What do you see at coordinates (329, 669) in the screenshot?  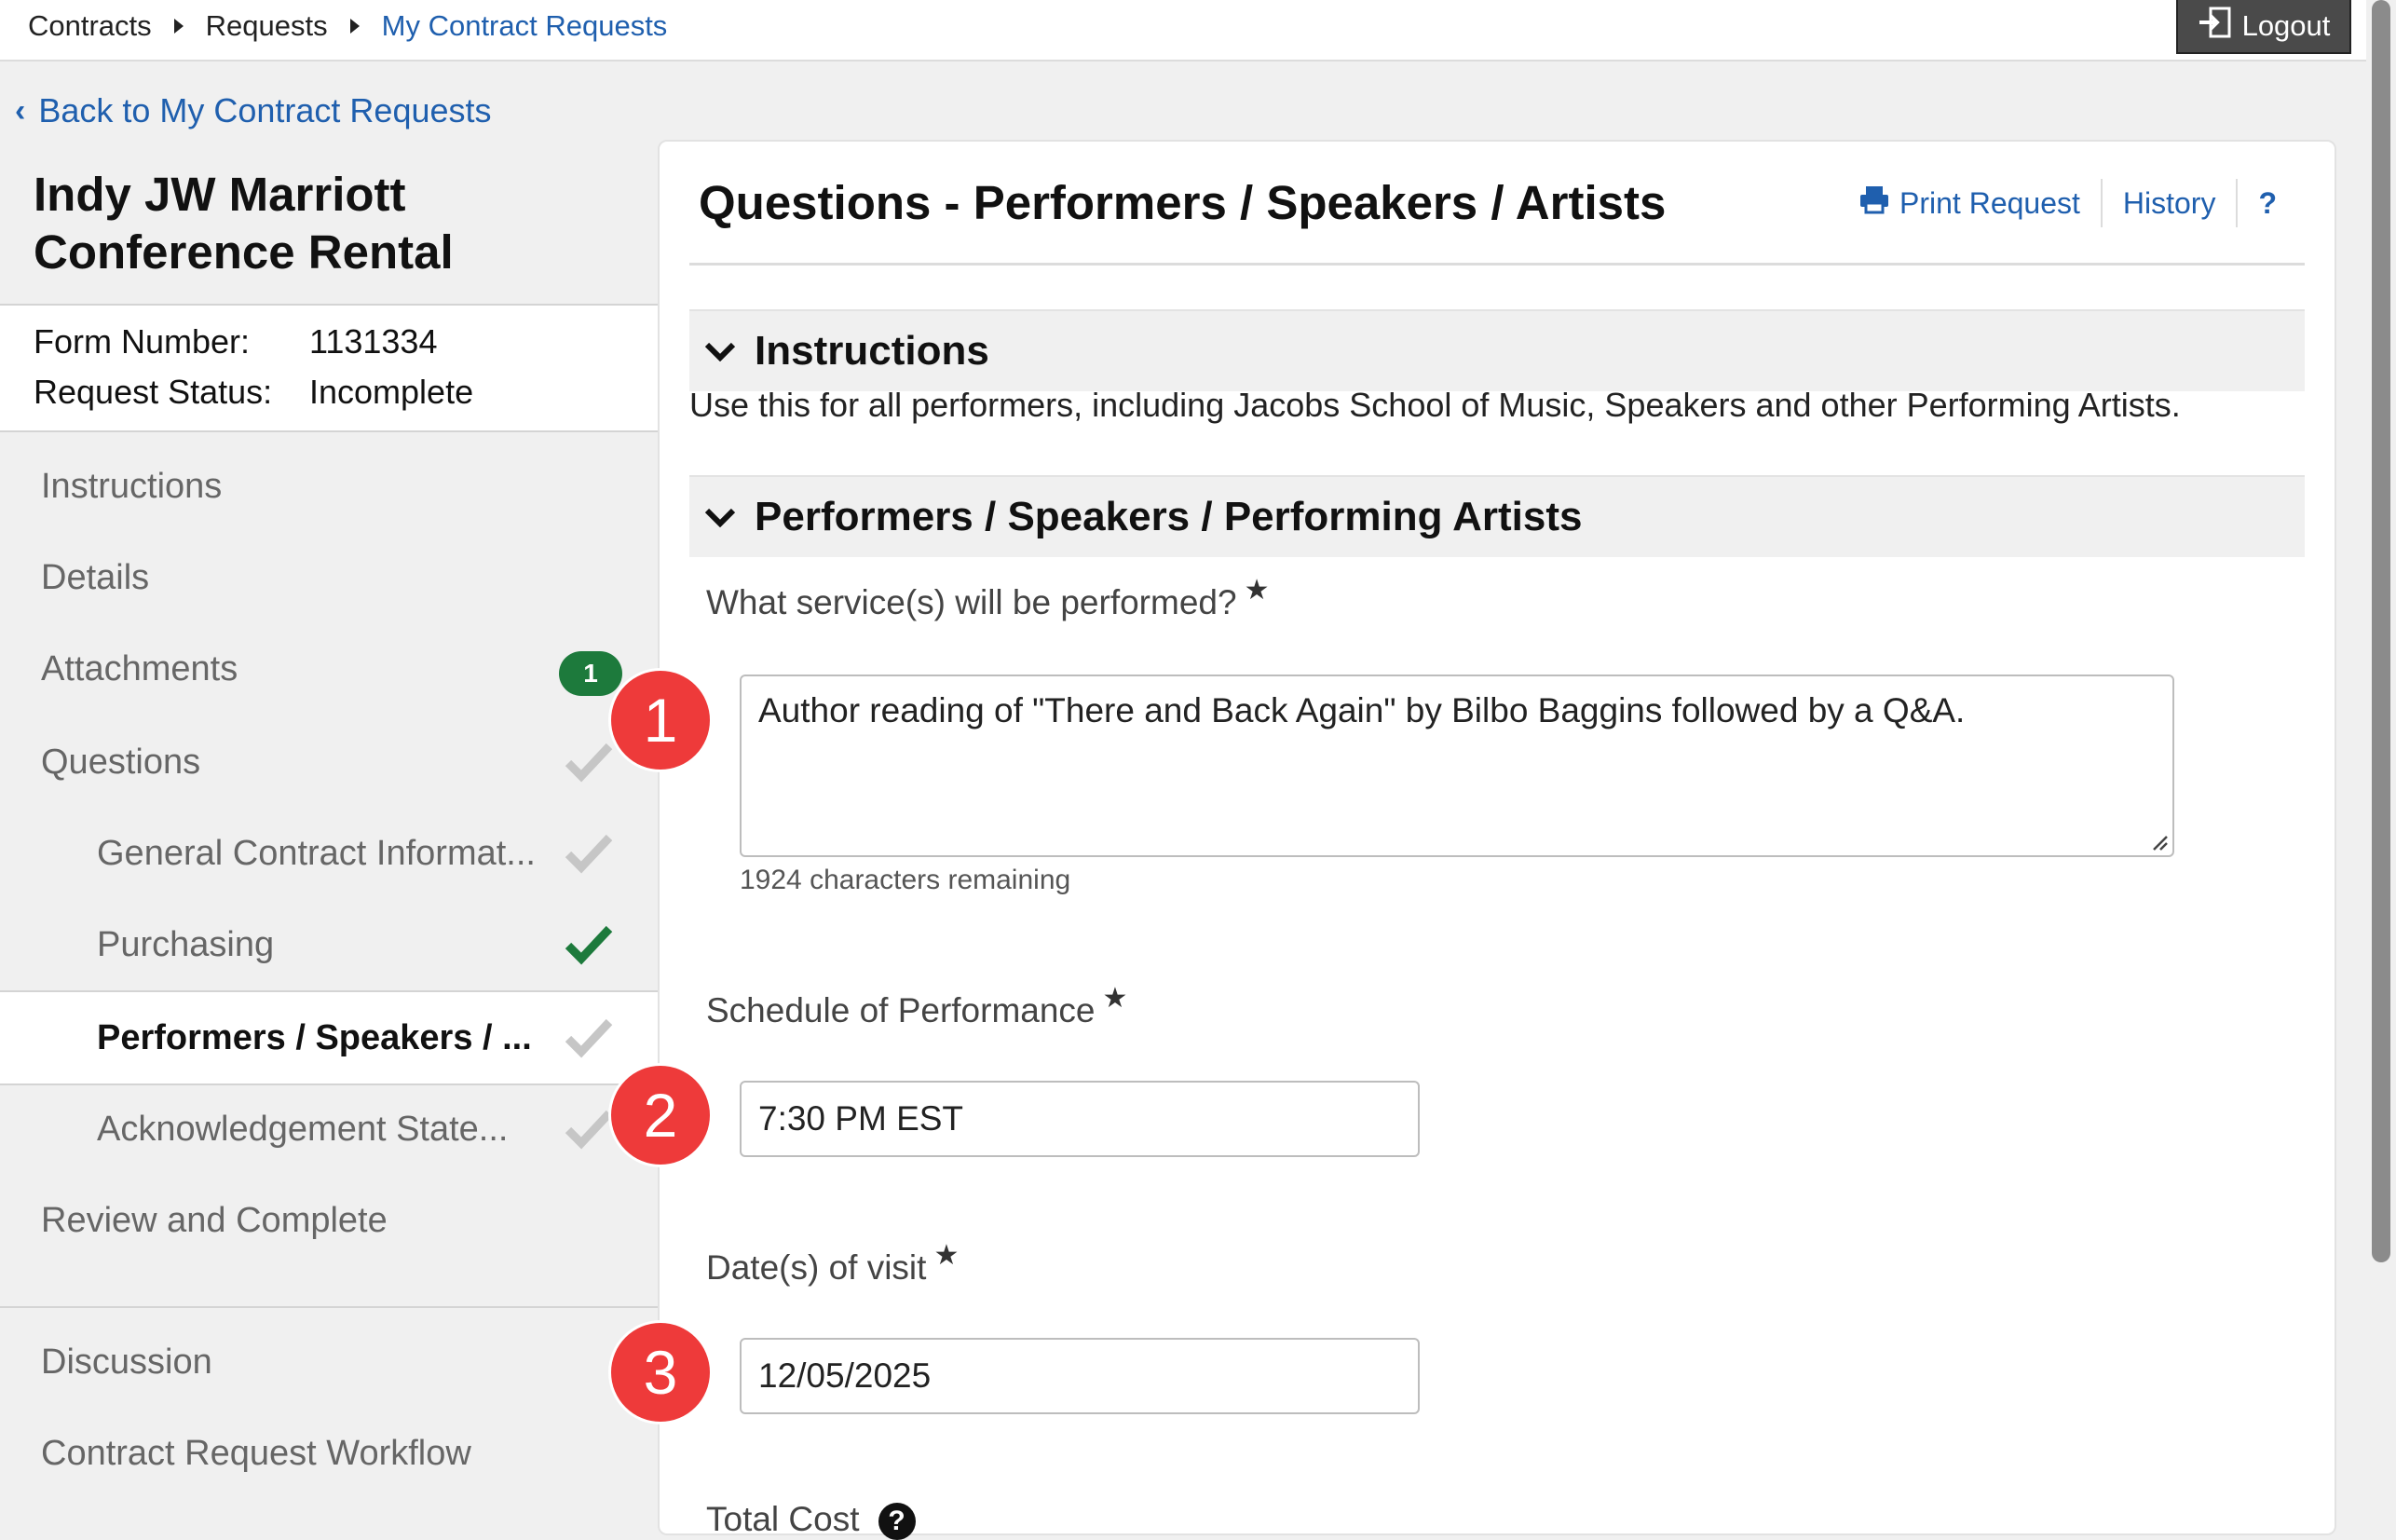 I see `sidebar-item-attachments: Attachments 1` at bounding box center [329, 669].